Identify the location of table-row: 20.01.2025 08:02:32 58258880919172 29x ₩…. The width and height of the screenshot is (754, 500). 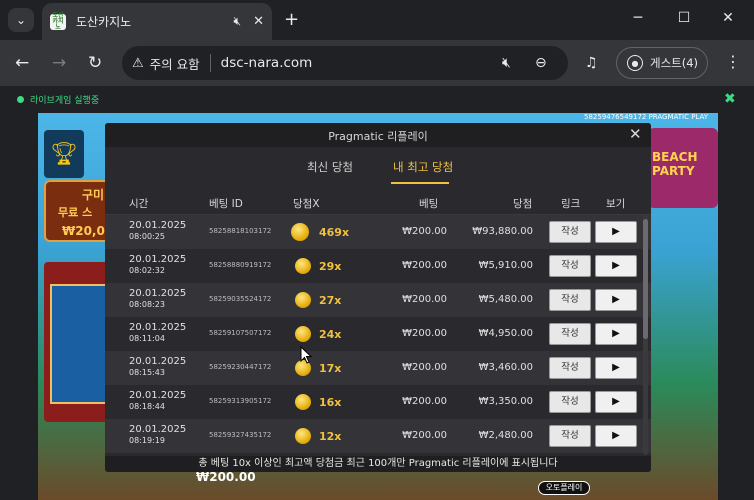
(378, 266).